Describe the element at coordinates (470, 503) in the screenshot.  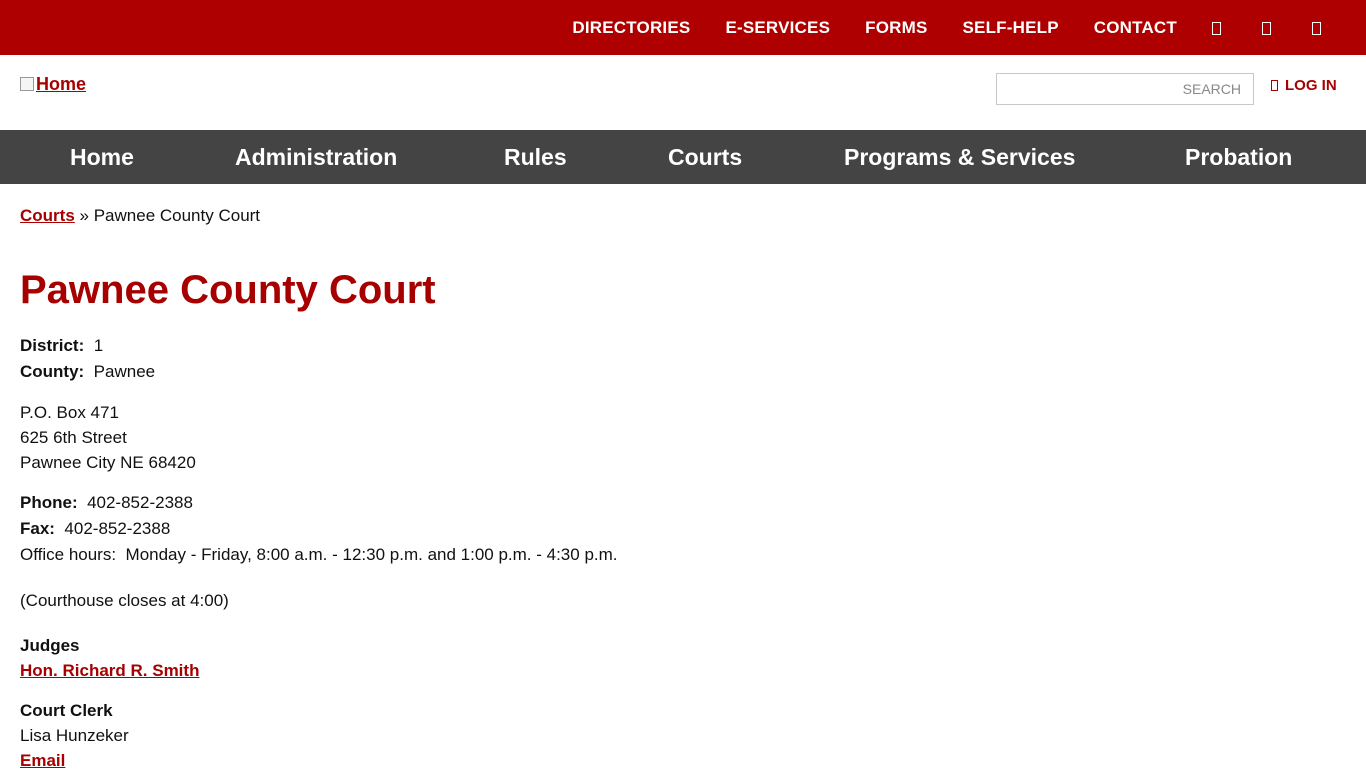
I see `phone-row: Phone: 402-852-2388` at that location.